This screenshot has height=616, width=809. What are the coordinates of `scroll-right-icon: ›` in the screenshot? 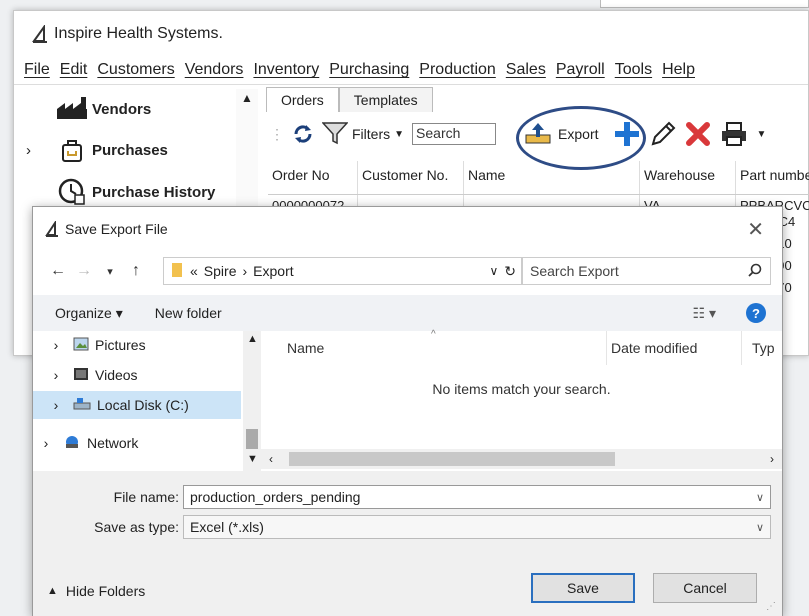 It's located at (772, 459).